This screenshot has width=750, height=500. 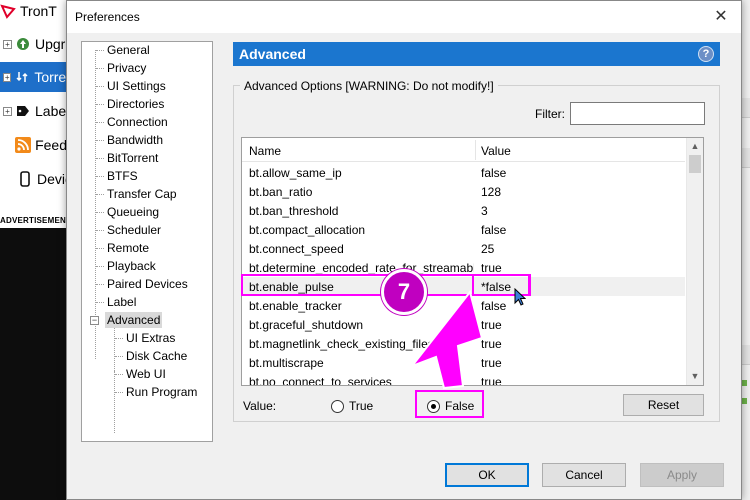 What do you see at coordinates (133, 212) in the screenshot?
I see `tree-item-queueing: Queueing` at bounding box center [133, 212].